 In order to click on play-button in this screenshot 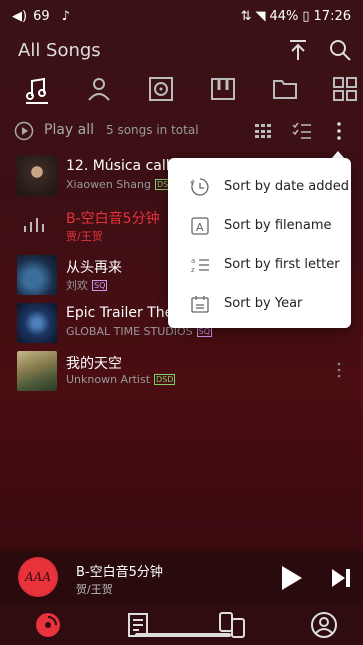, I will do `click(292, 578)`.